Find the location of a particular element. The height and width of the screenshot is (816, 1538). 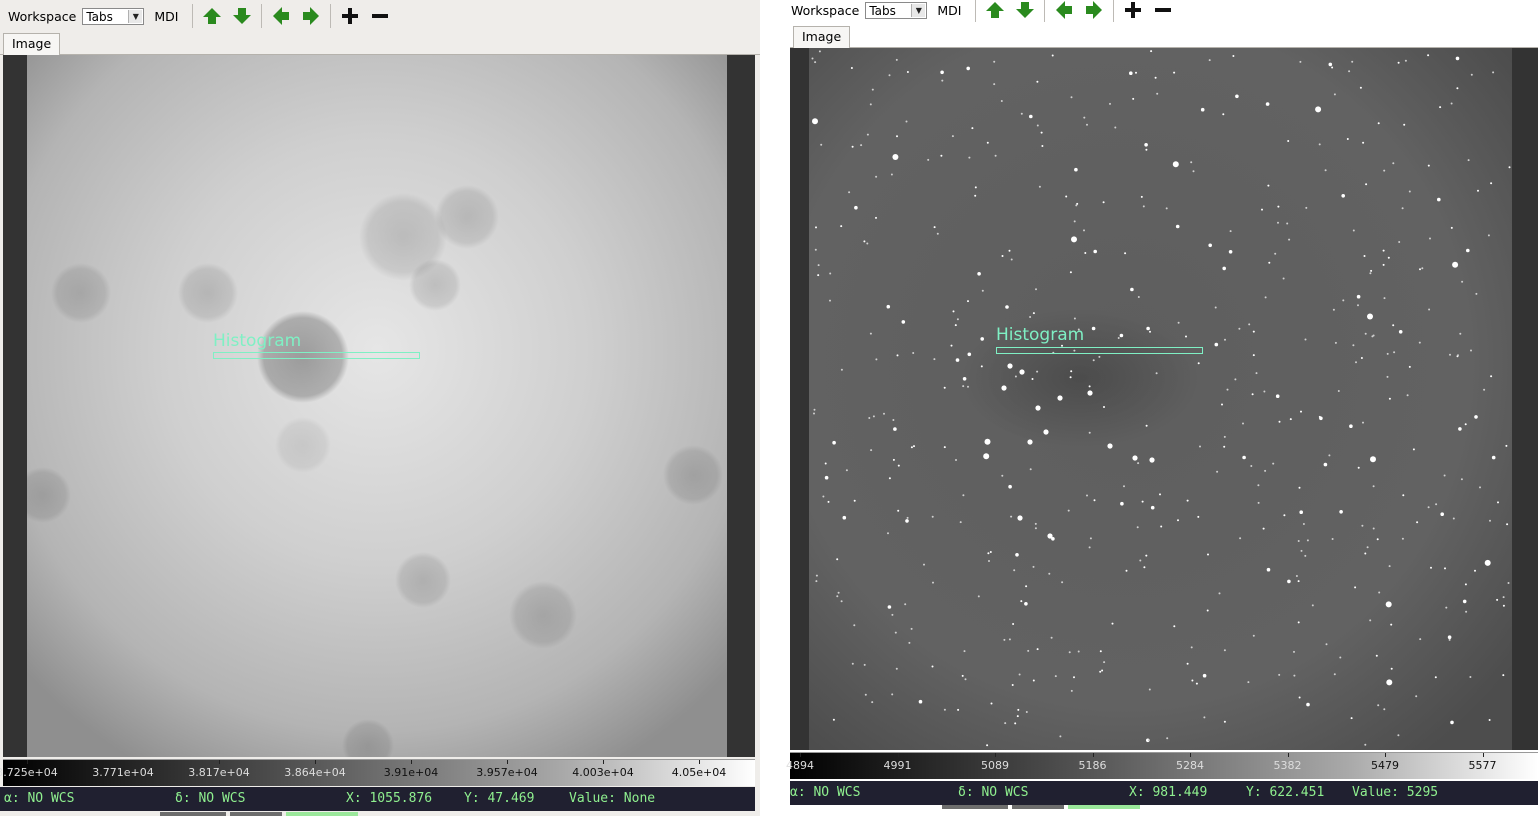

colorbar-tick-label: 3.771e+04 is located at coordinates (123, 772).